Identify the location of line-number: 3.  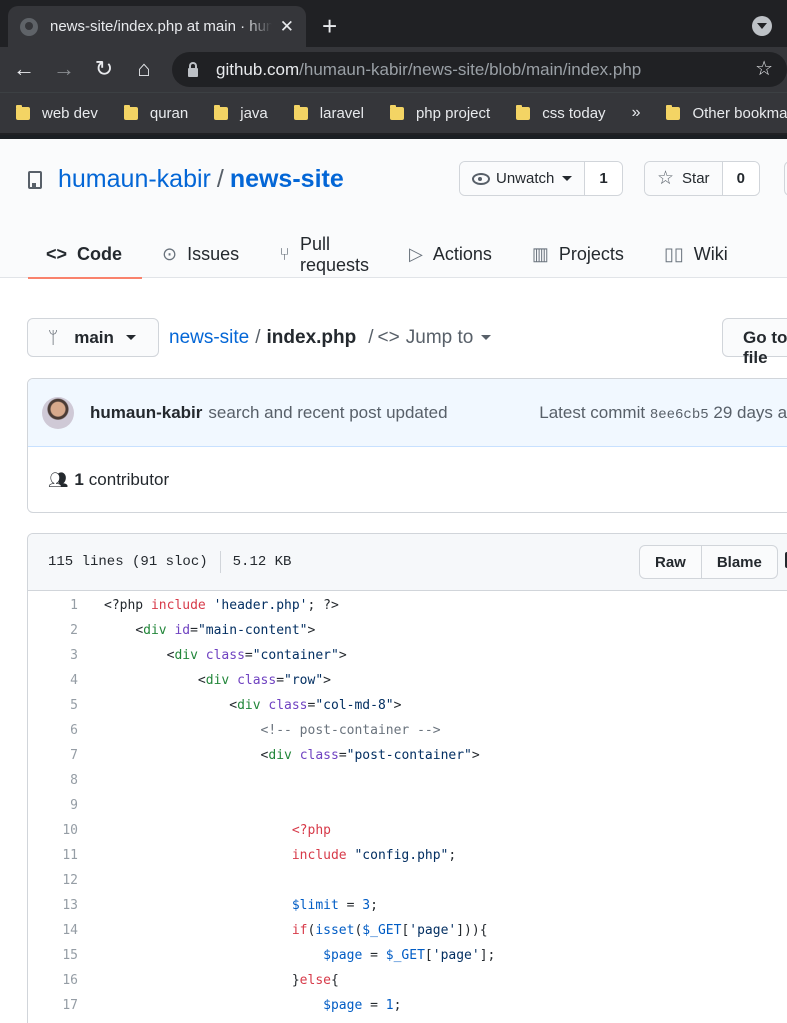
(53, 655).